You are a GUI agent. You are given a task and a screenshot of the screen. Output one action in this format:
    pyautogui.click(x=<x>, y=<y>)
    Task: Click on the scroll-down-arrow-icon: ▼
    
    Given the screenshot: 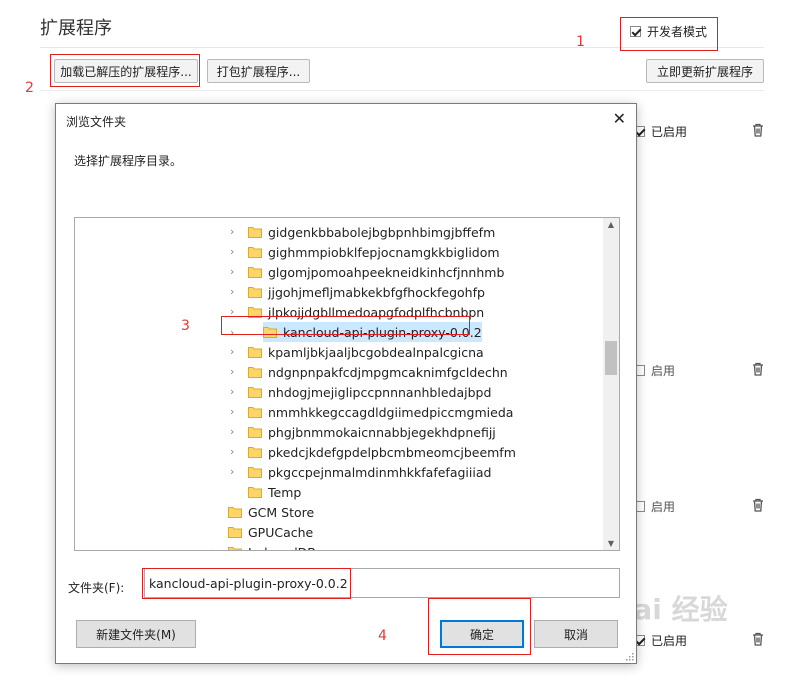 What is the action you would take?
    pyautogui.click(x=611, y=543)
    